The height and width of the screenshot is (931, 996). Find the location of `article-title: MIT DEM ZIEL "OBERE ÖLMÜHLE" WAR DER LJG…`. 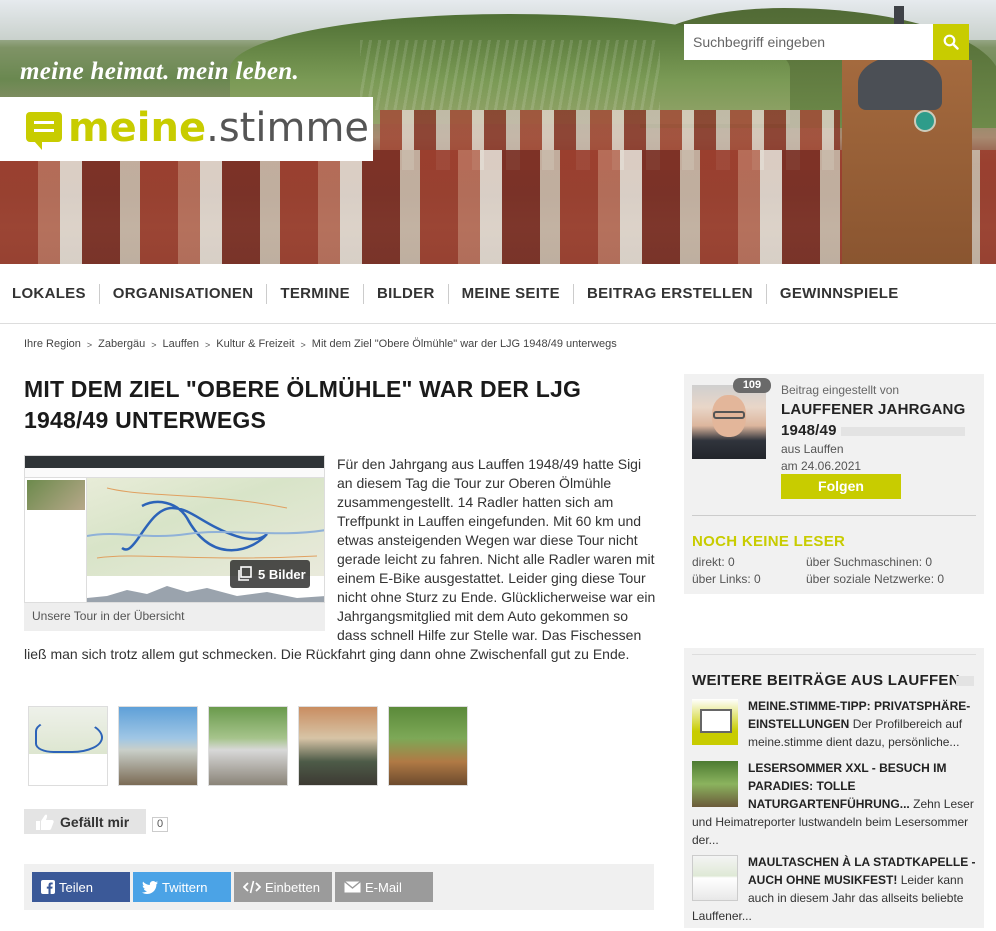

article-title: MIT DEM ZIEL "OBERE ÖLMÜHLE" WAR DER LJG… is located at coordinates (303, 404).